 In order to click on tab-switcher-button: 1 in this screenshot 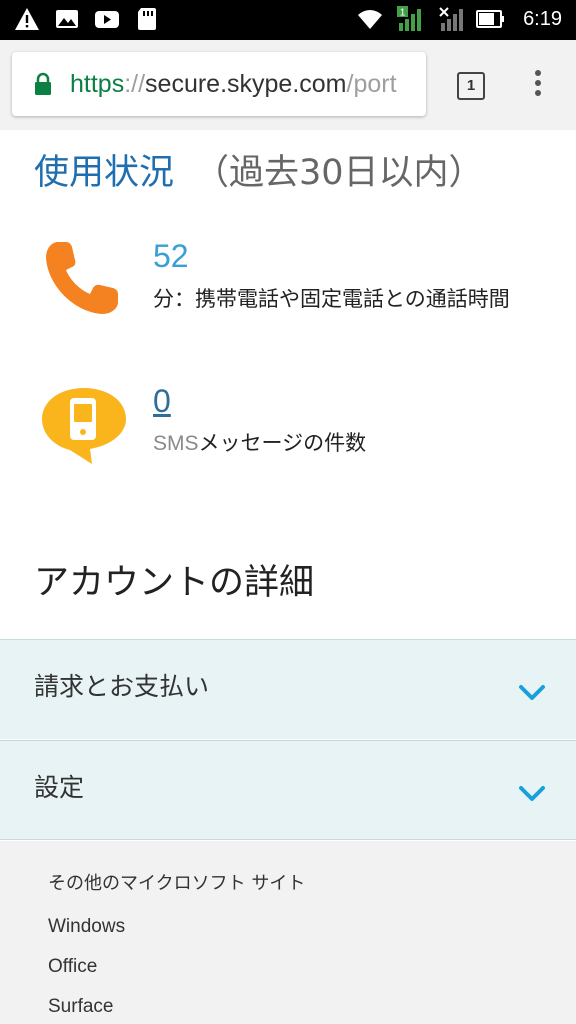, I will do `click(471, 86)`.